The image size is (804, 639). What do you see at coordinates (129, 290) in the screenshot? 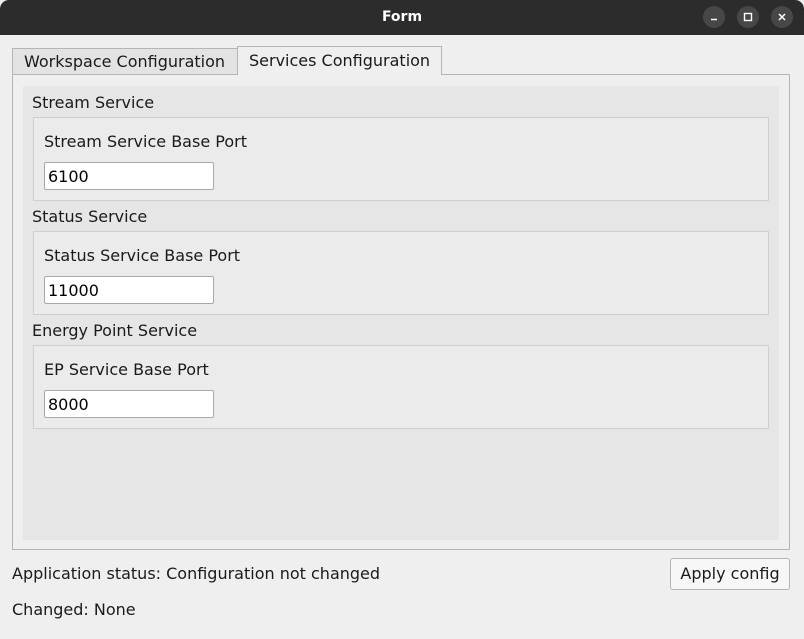
I see `status-service-port-input` at bounding box center [129, 290].